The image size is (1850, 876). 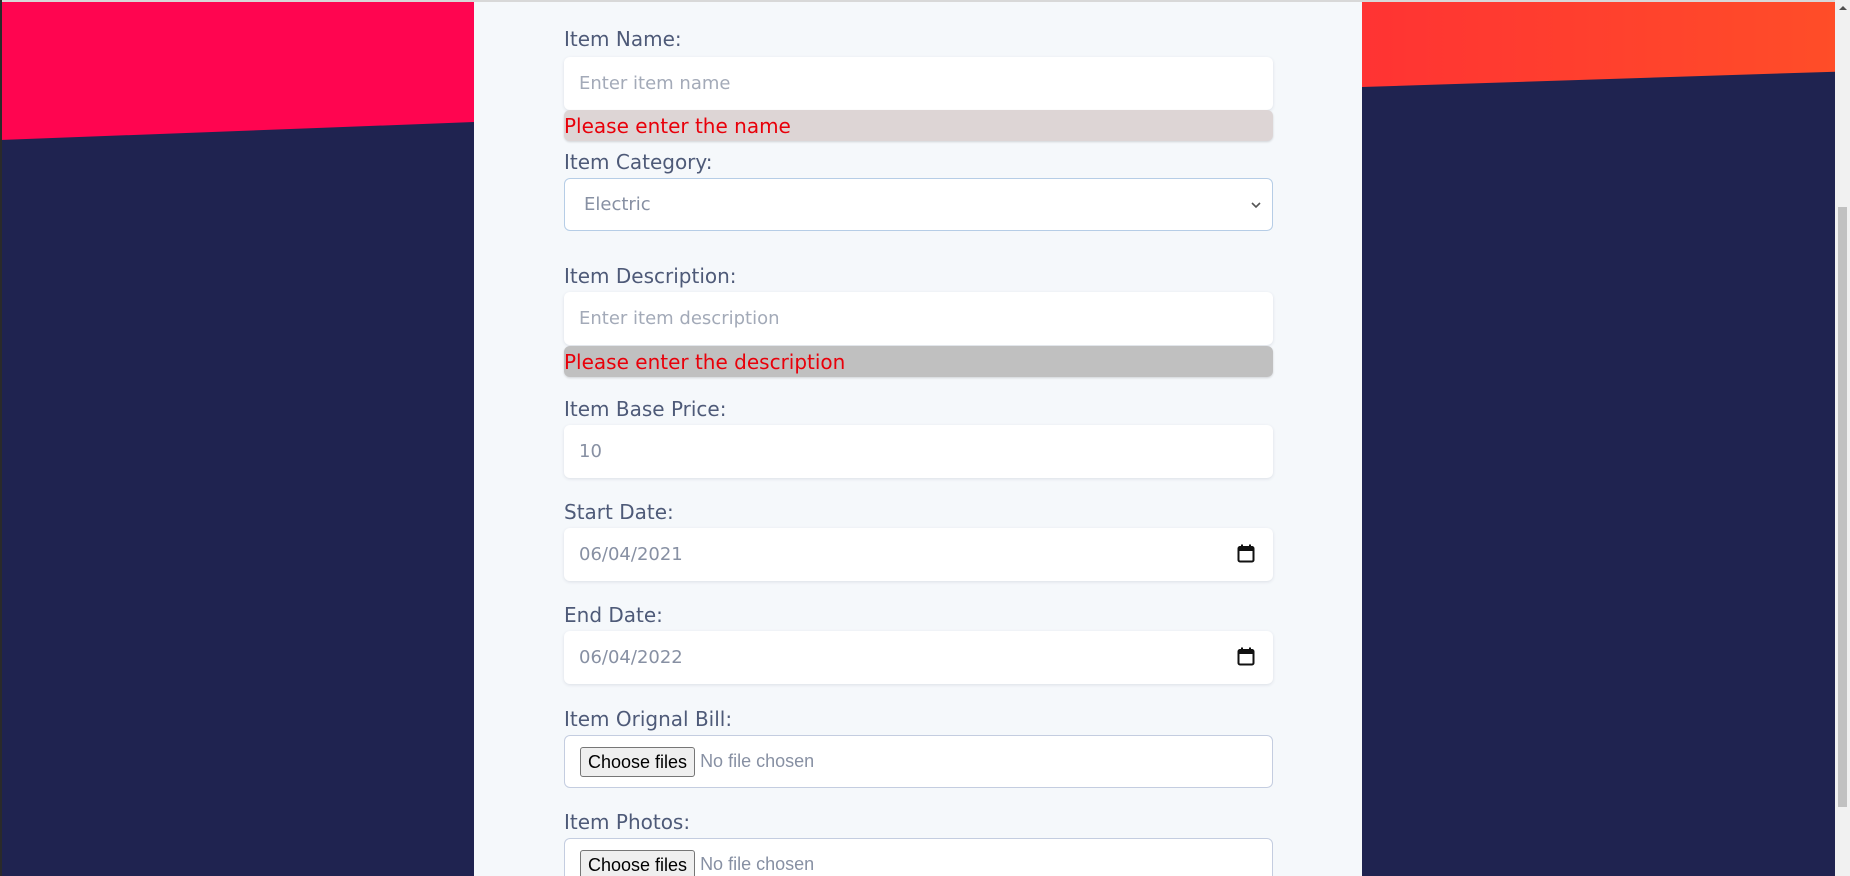 I want to click on end-date-label: End Date:, so click(x=613, y=615).